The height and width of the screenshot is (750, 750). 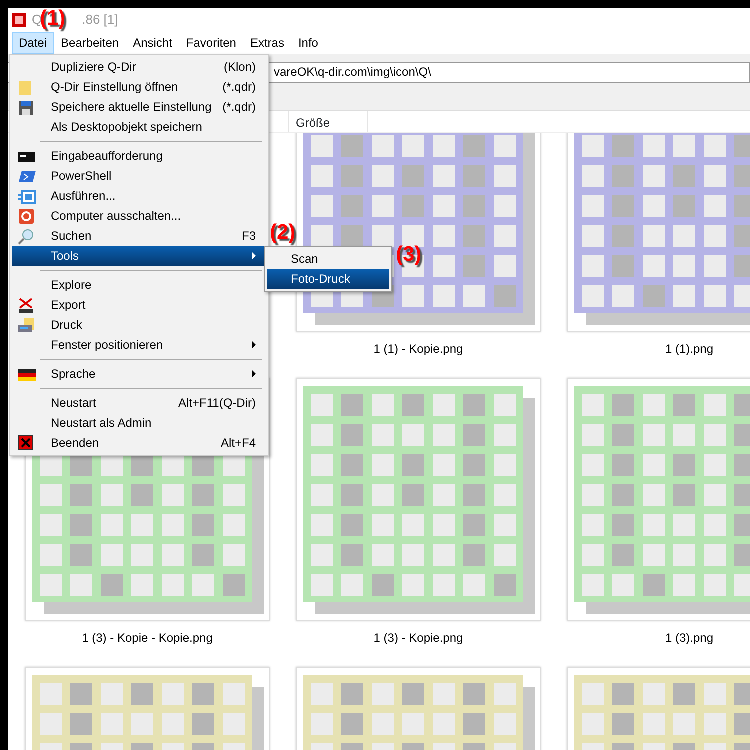 I want to click on annotation-number: (1), so click(x=53, y=18).